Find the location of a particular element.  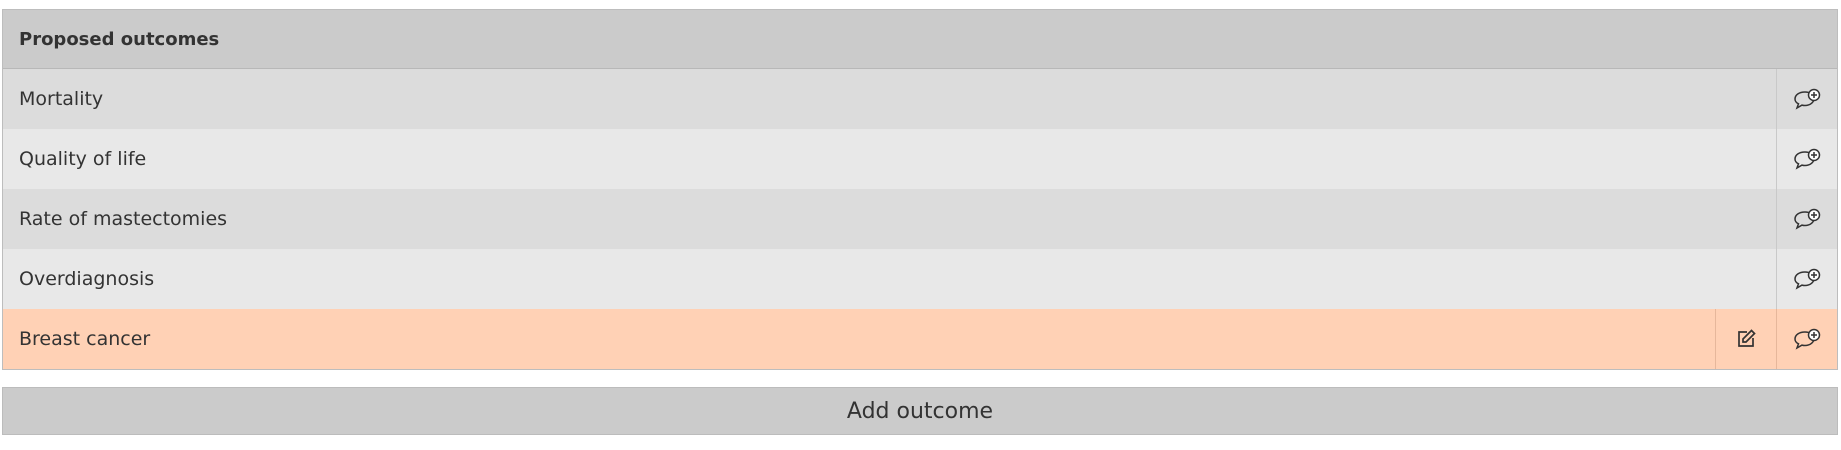

edit-icon is located at coordinates (1746, 339).